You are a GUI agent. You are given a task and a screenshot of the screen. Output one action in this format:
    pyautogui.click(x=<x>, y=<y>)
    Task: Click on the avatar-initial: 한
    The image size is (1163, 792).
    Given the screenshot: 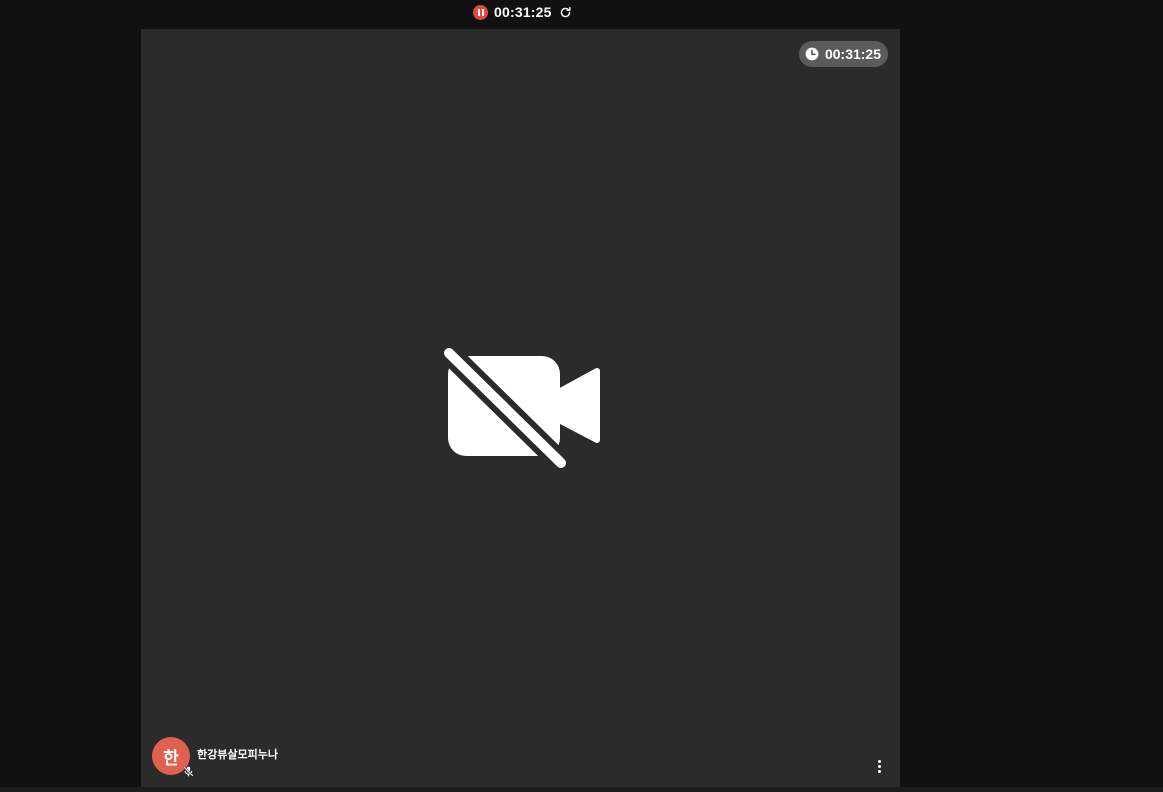 What is the action you would take?
    pyautogui.click(x=171, y=758)
    